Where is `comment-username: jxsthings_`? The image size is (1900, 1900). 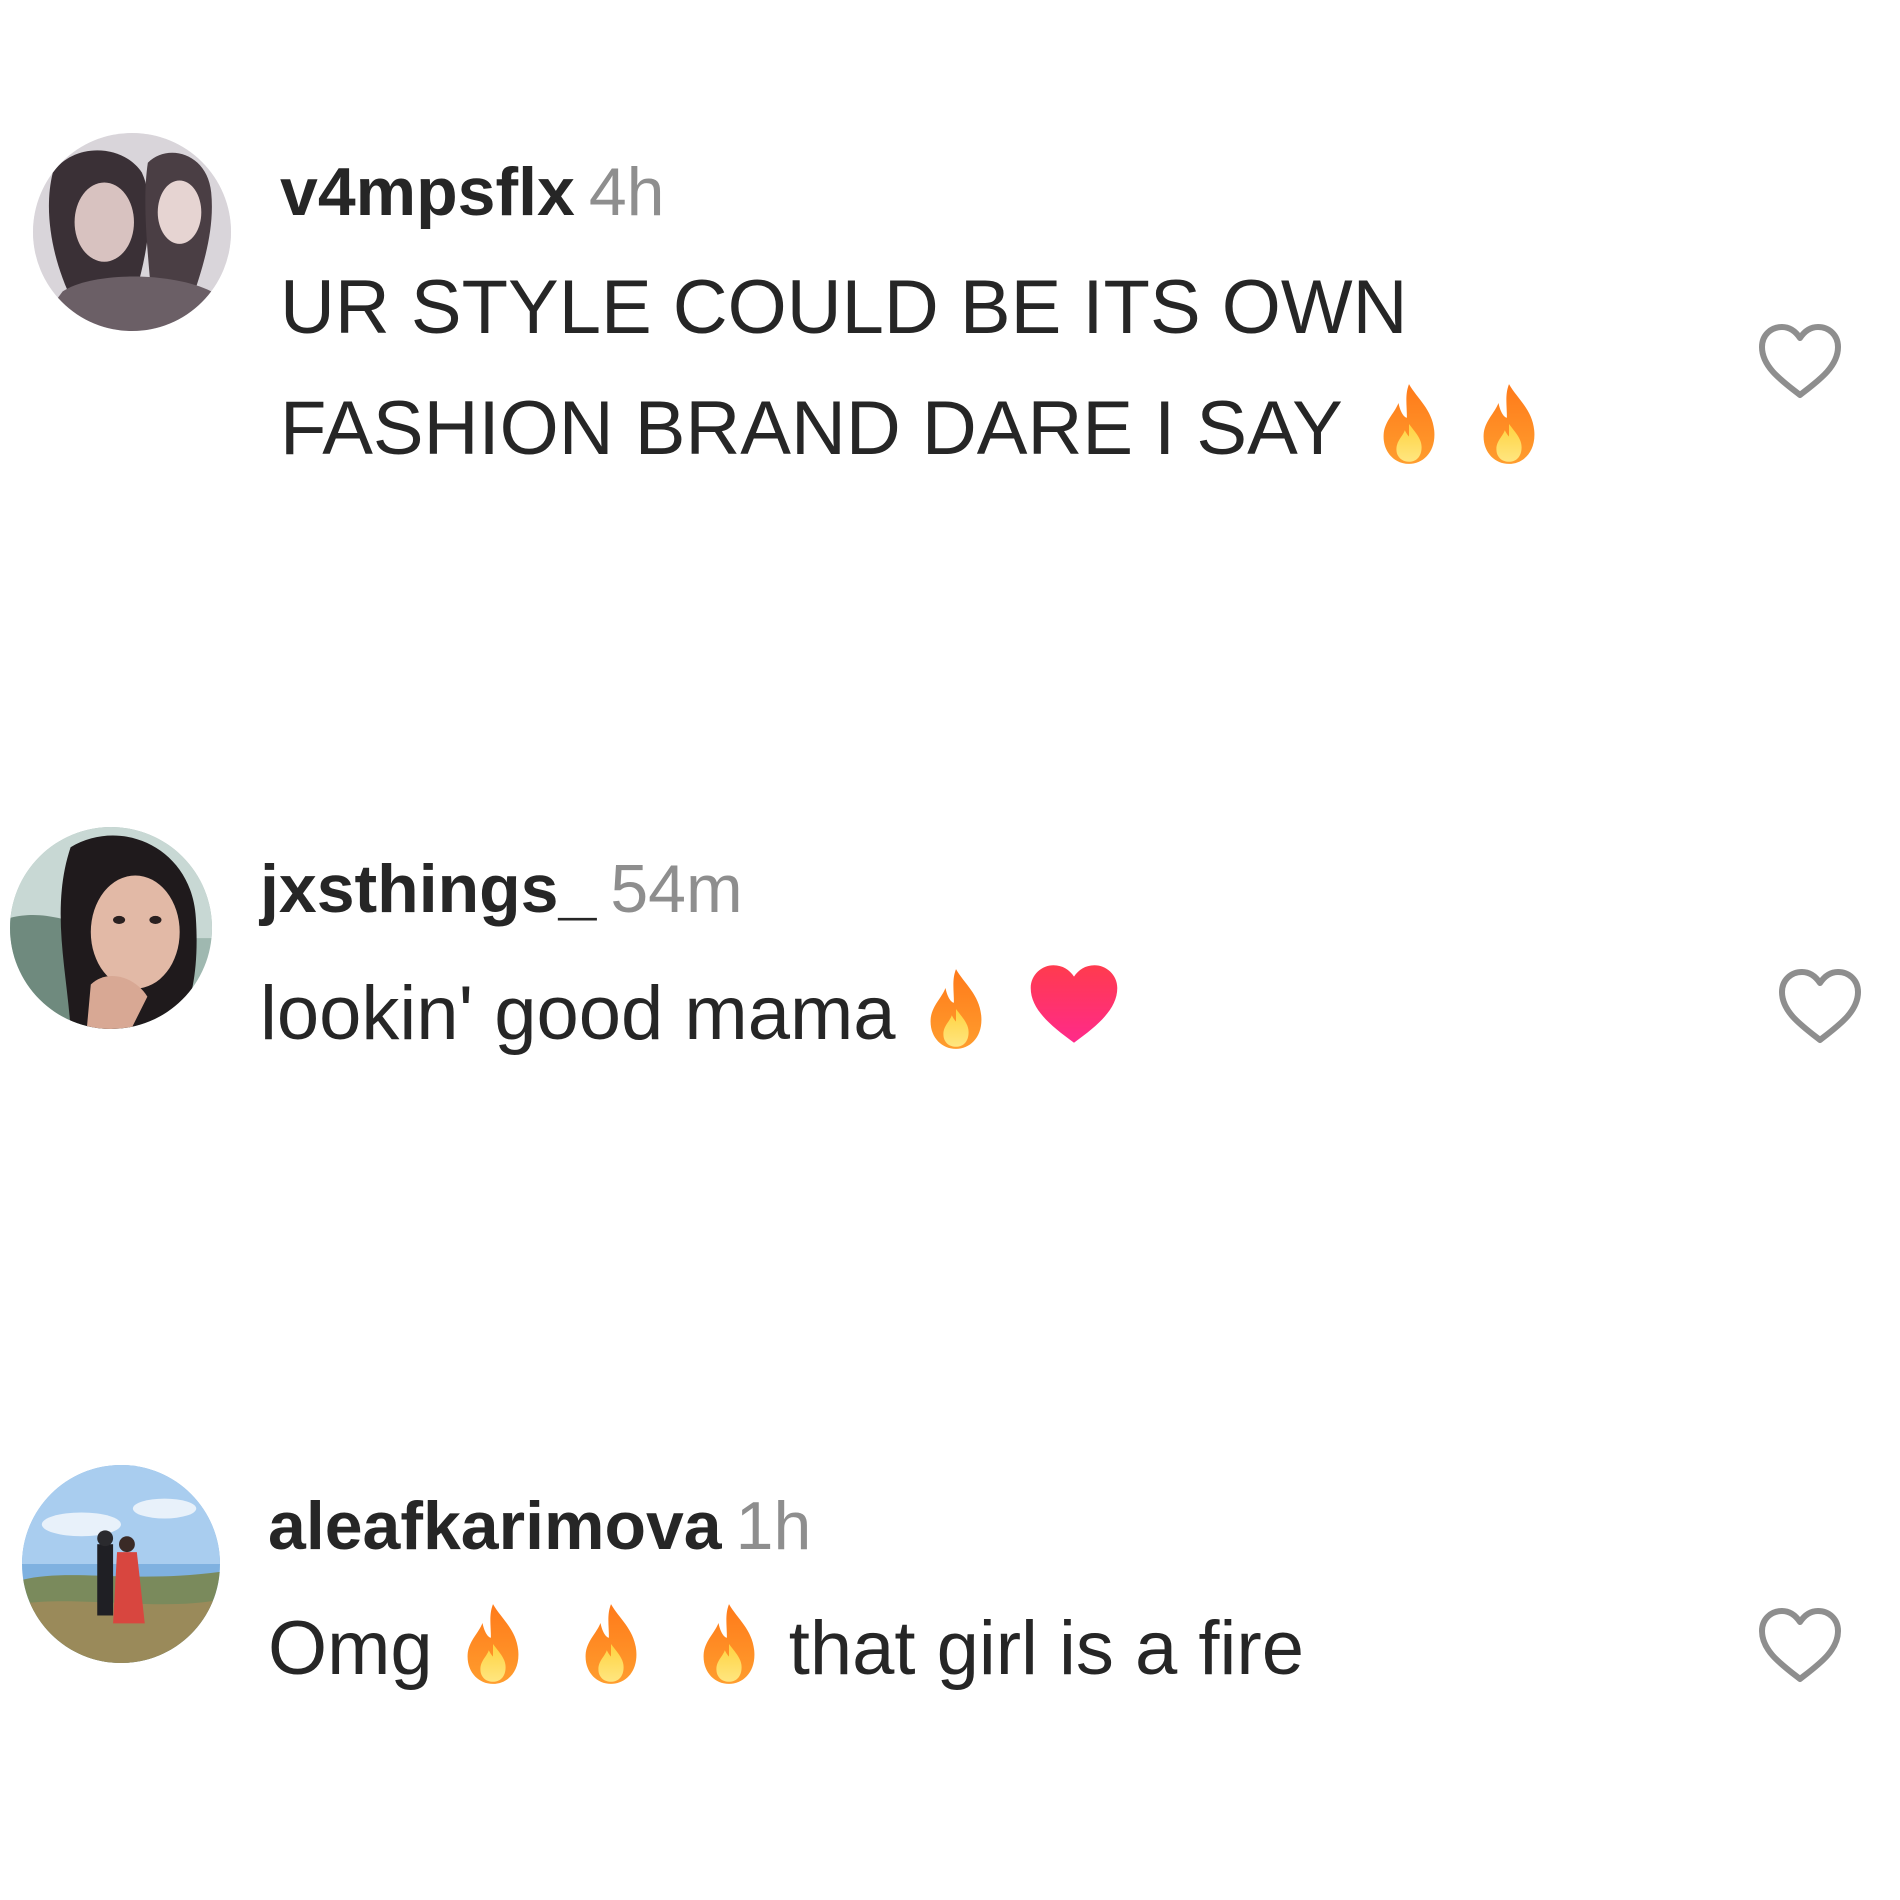
comment-username: jxsthings_ is located at coordinates (428, 889).